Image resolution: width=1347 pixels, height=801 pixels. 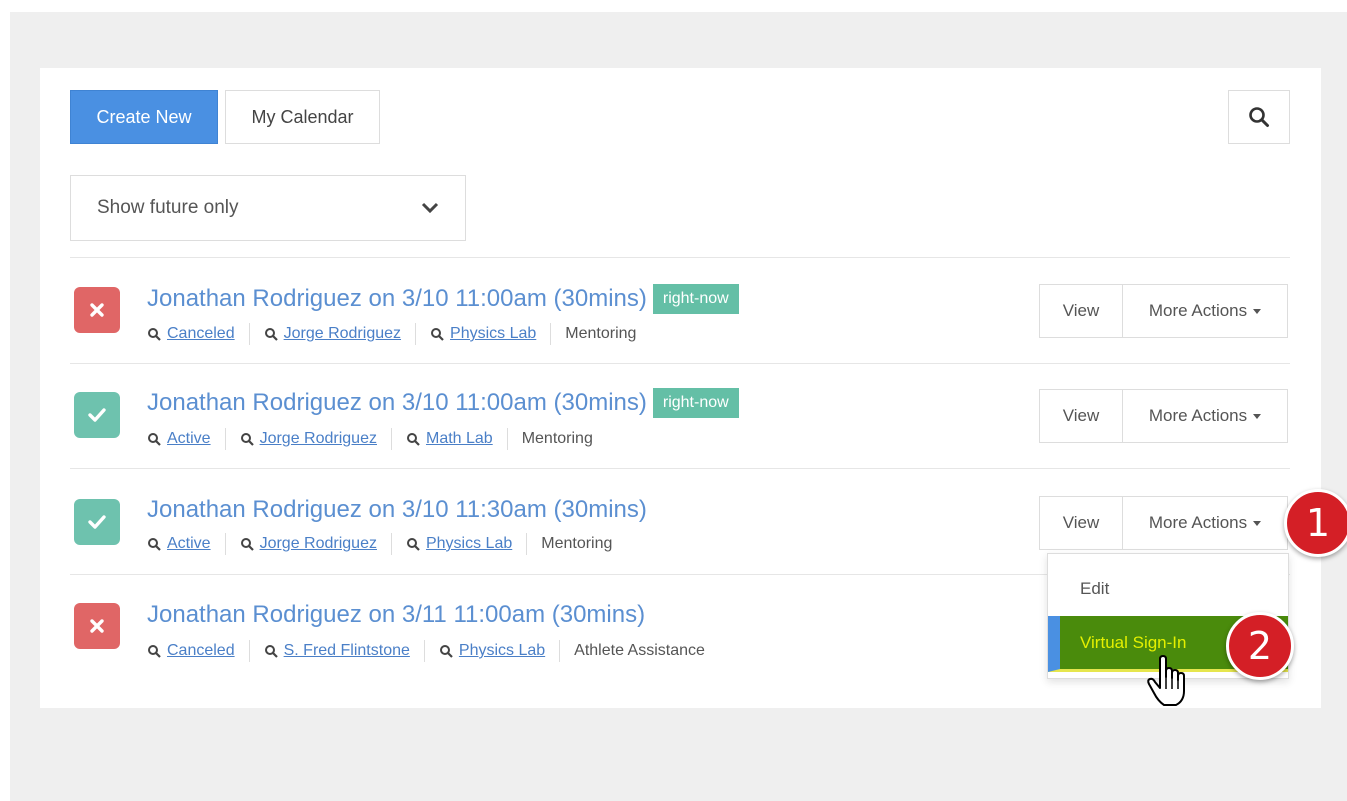 I want to click on step-callout-2: 2, so click(x=1260, y=646).